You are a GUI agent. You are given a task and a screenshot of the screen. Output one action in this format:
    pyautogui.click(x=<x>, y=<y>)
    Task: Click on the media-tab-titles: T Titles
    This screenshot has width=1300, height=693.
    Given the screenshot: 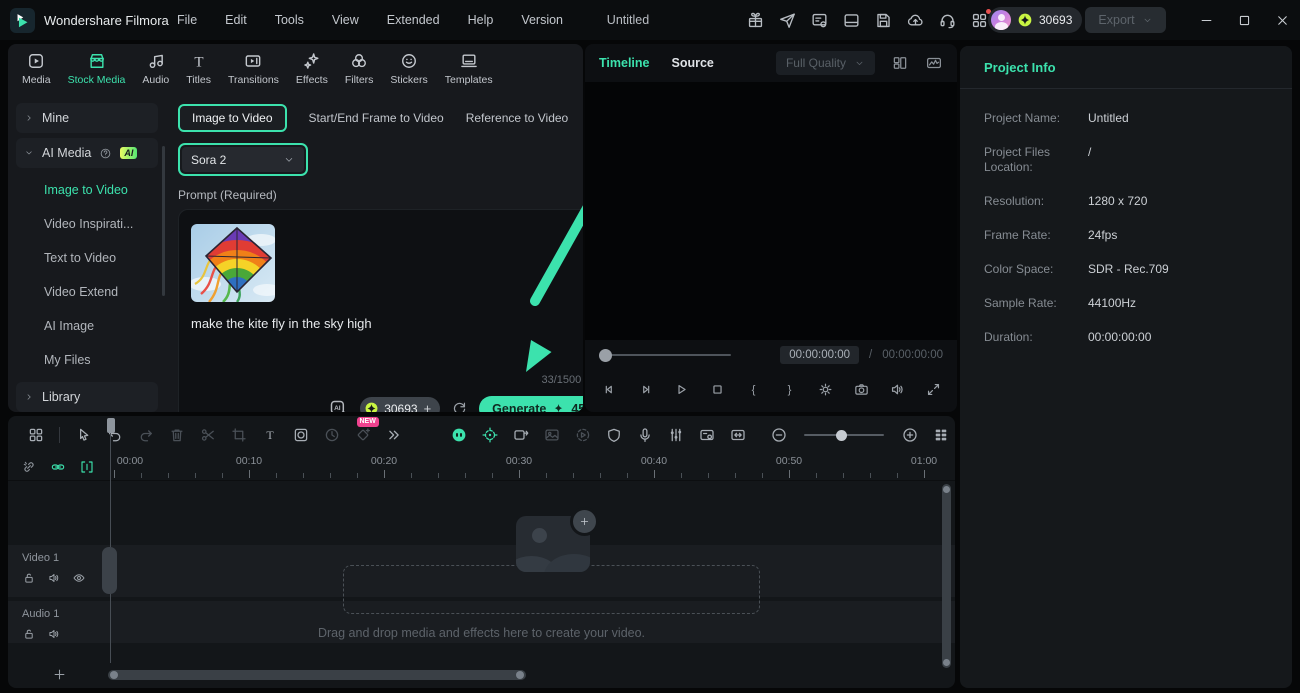 What is the action you would take?
    pyautogui.click(x=198, y=68)
    